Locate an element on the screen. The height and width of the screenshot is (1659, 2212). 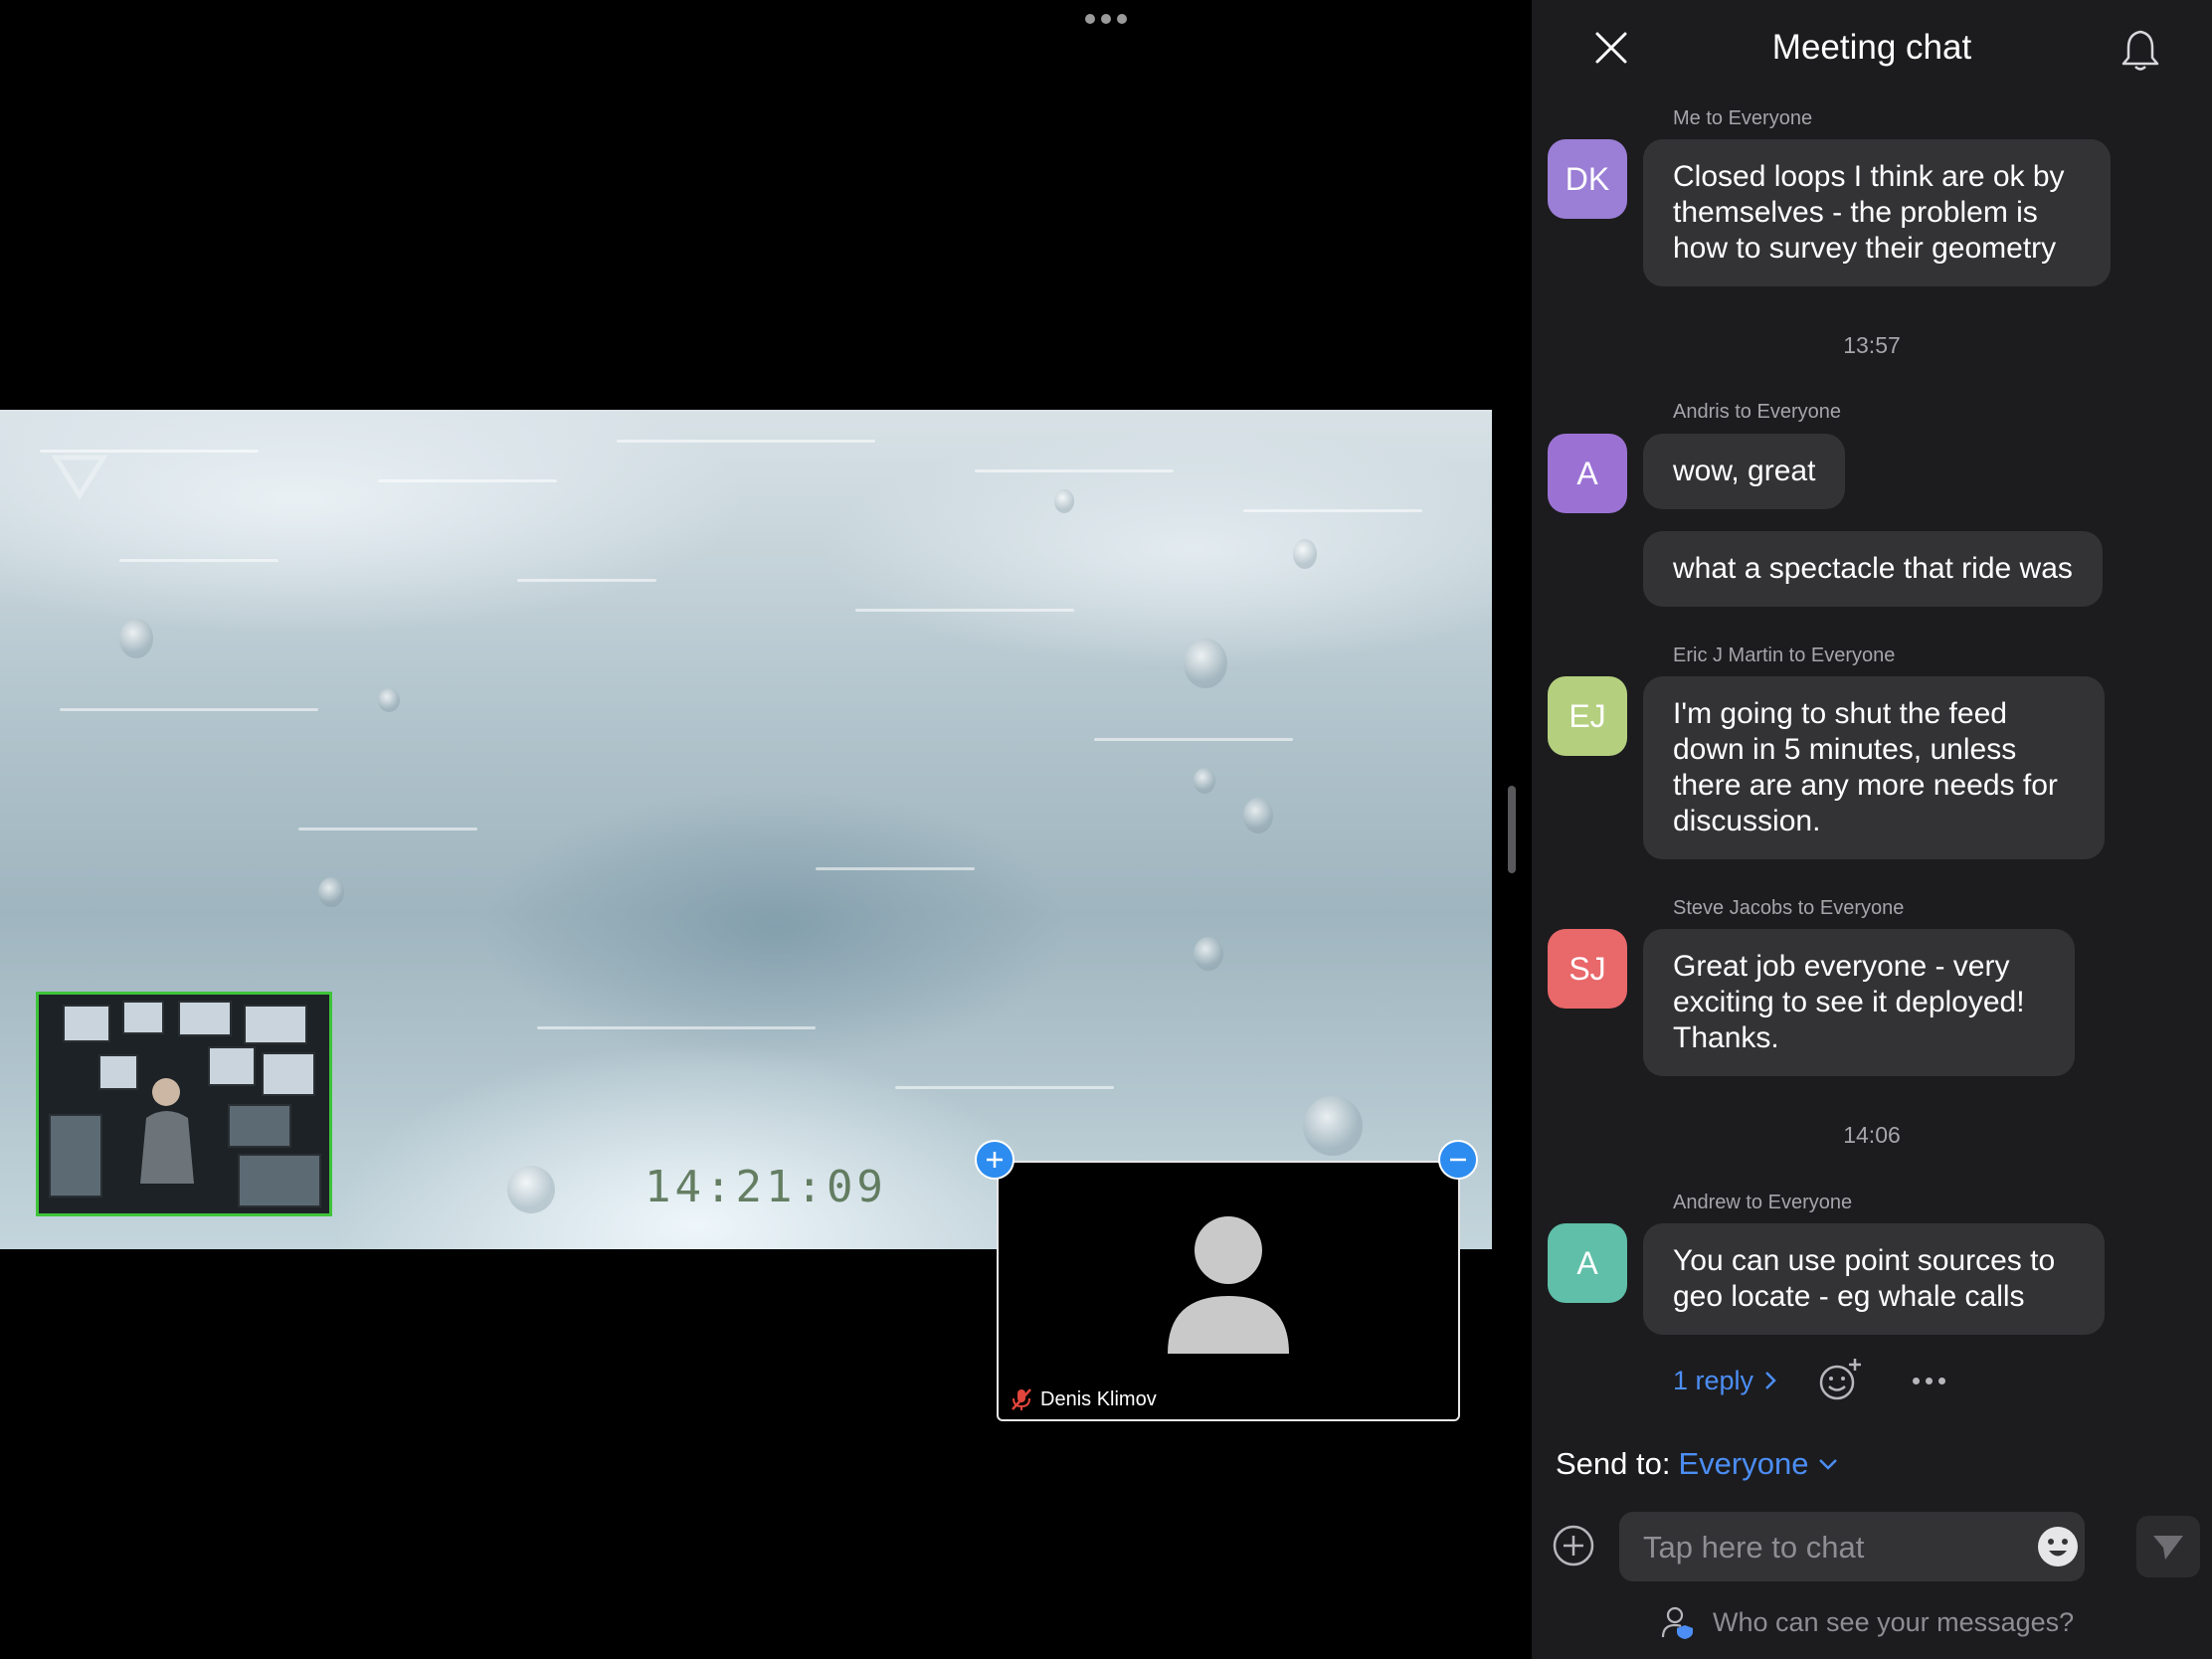
emoji-icon is located at coordinates (2058, 1546).